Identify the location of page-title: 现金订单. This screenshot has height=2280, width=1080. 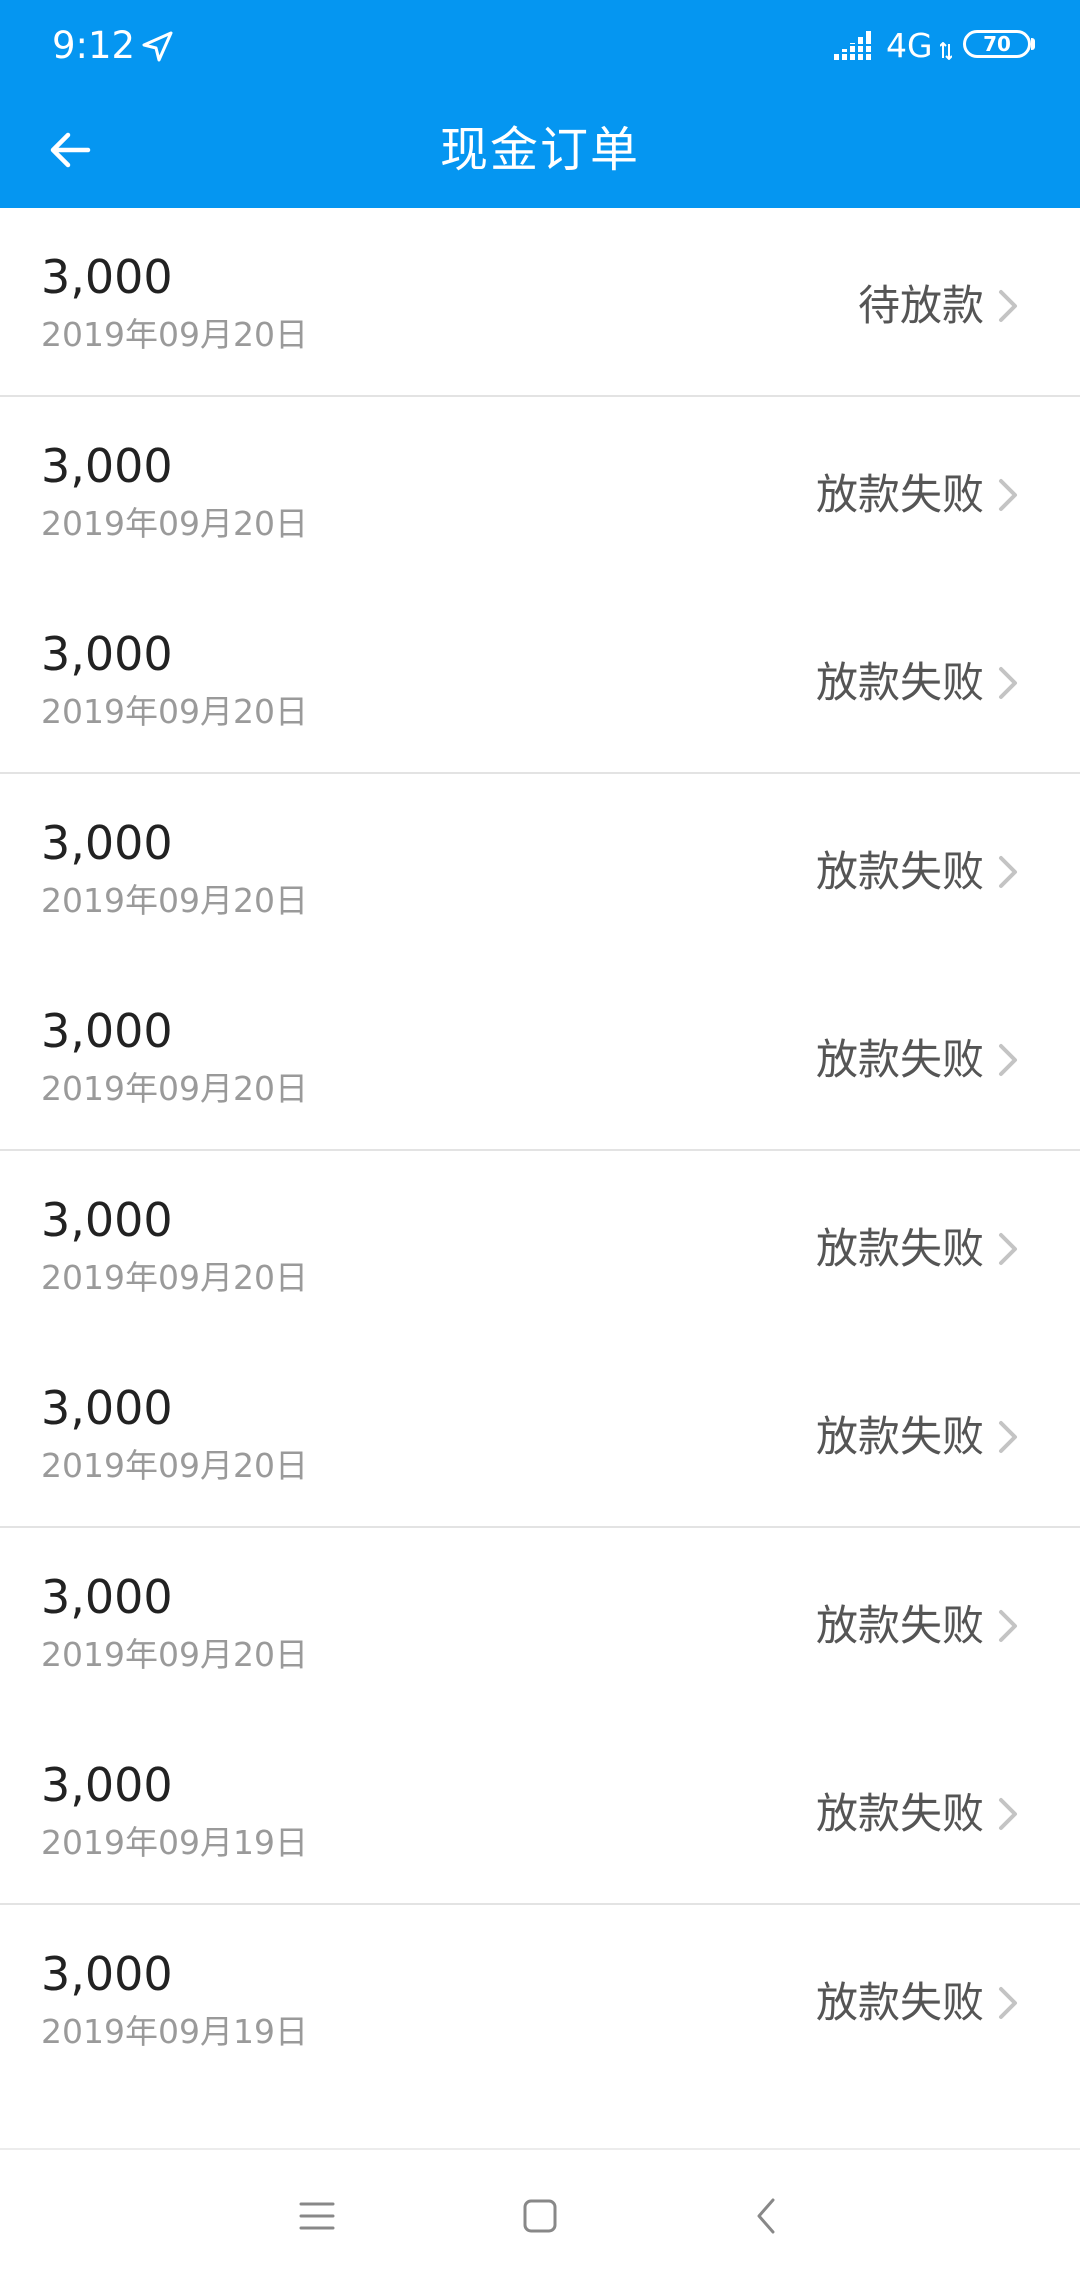
(539, 150).